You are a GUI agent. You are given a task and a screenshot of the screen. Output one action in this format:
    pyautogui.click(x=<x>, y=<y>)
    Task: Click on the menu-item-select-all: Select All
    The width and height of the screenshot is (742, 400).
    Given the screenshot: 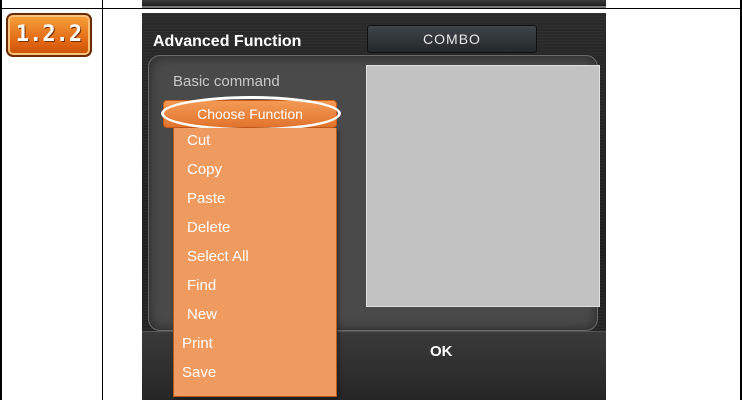 What is the action you would take?
    pyautogui.click(x=218, y=256)
    